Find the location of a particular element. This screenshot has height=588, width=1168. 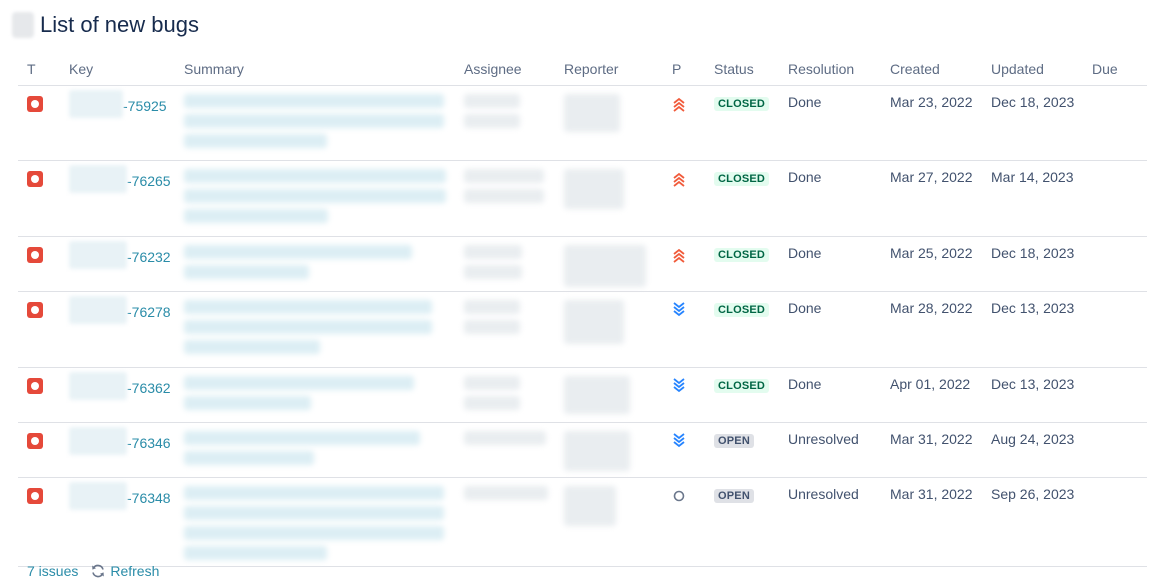

issue-key-cell: -75925 is located at coordinates (118, 123).